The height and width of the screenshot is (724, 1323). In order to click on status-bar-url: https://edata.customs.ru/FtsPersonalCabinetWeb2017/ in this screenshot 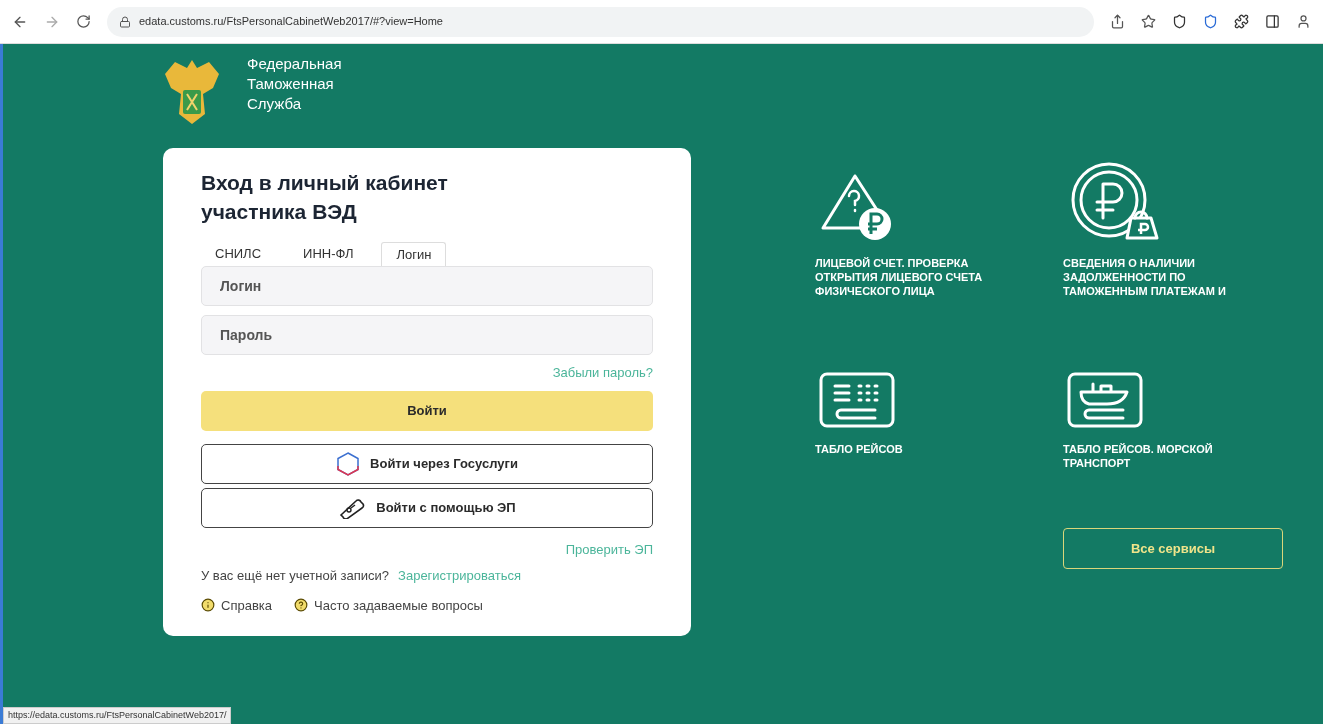, I will do `click(117, 715)`.